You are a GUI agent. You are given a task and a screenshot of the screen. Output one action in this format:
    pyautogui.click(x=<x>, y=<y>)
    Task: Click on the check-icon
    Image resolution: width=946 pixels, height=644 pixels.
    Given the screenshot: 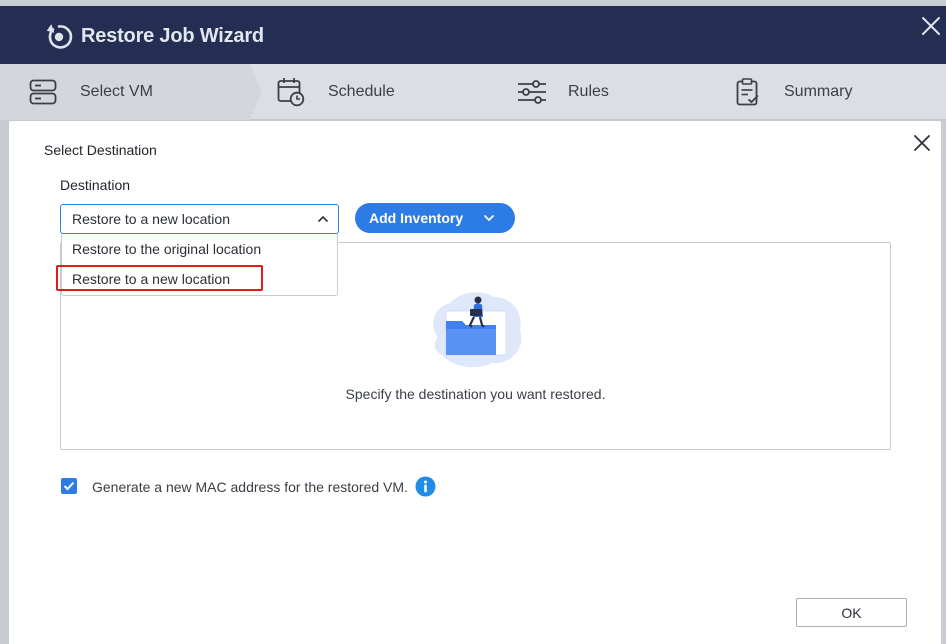 What is the action you would take?
    pyautogui.click(x=69, y=486)
    